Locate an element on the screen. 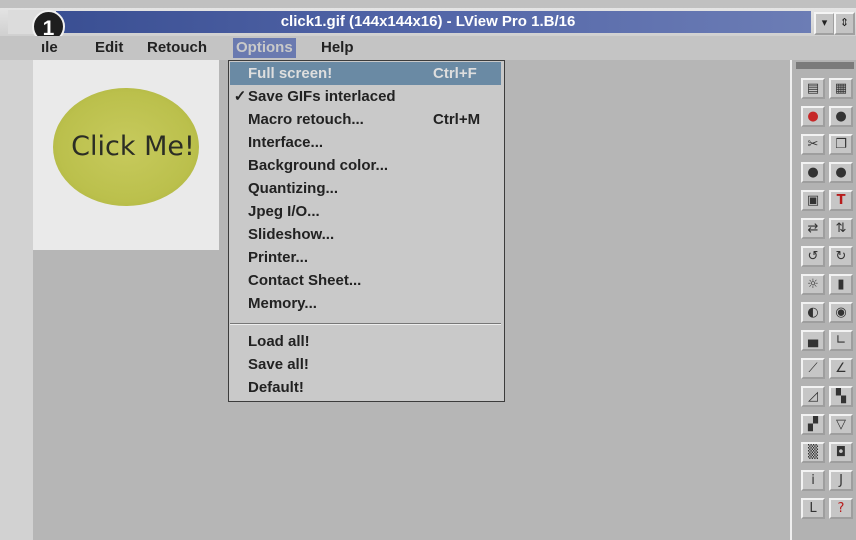 The width and height of the screenshot is (856, 540). dark-circle-icon: ● is located at coordinates (841, 116).